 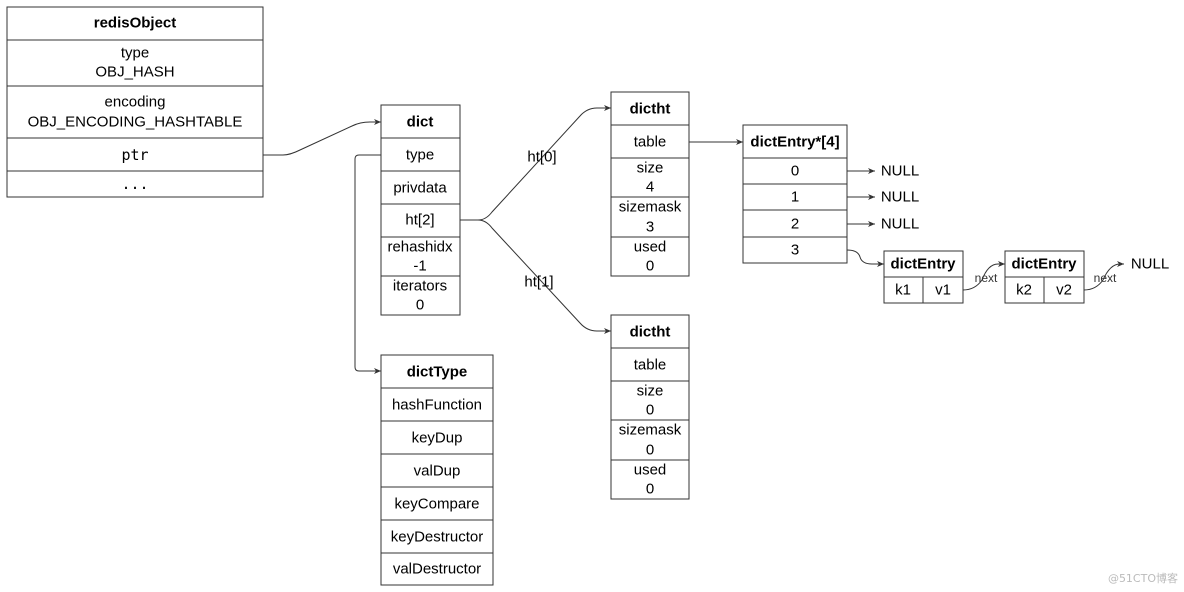 I want to click on dicttype-title: dictType, so click(x=437, y=372).